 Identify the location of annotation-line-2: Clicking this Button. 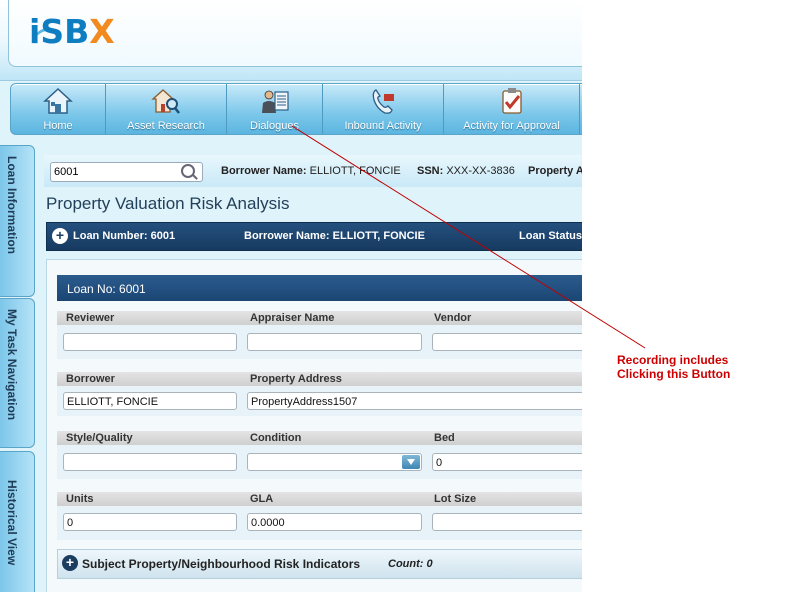
(674, 374).